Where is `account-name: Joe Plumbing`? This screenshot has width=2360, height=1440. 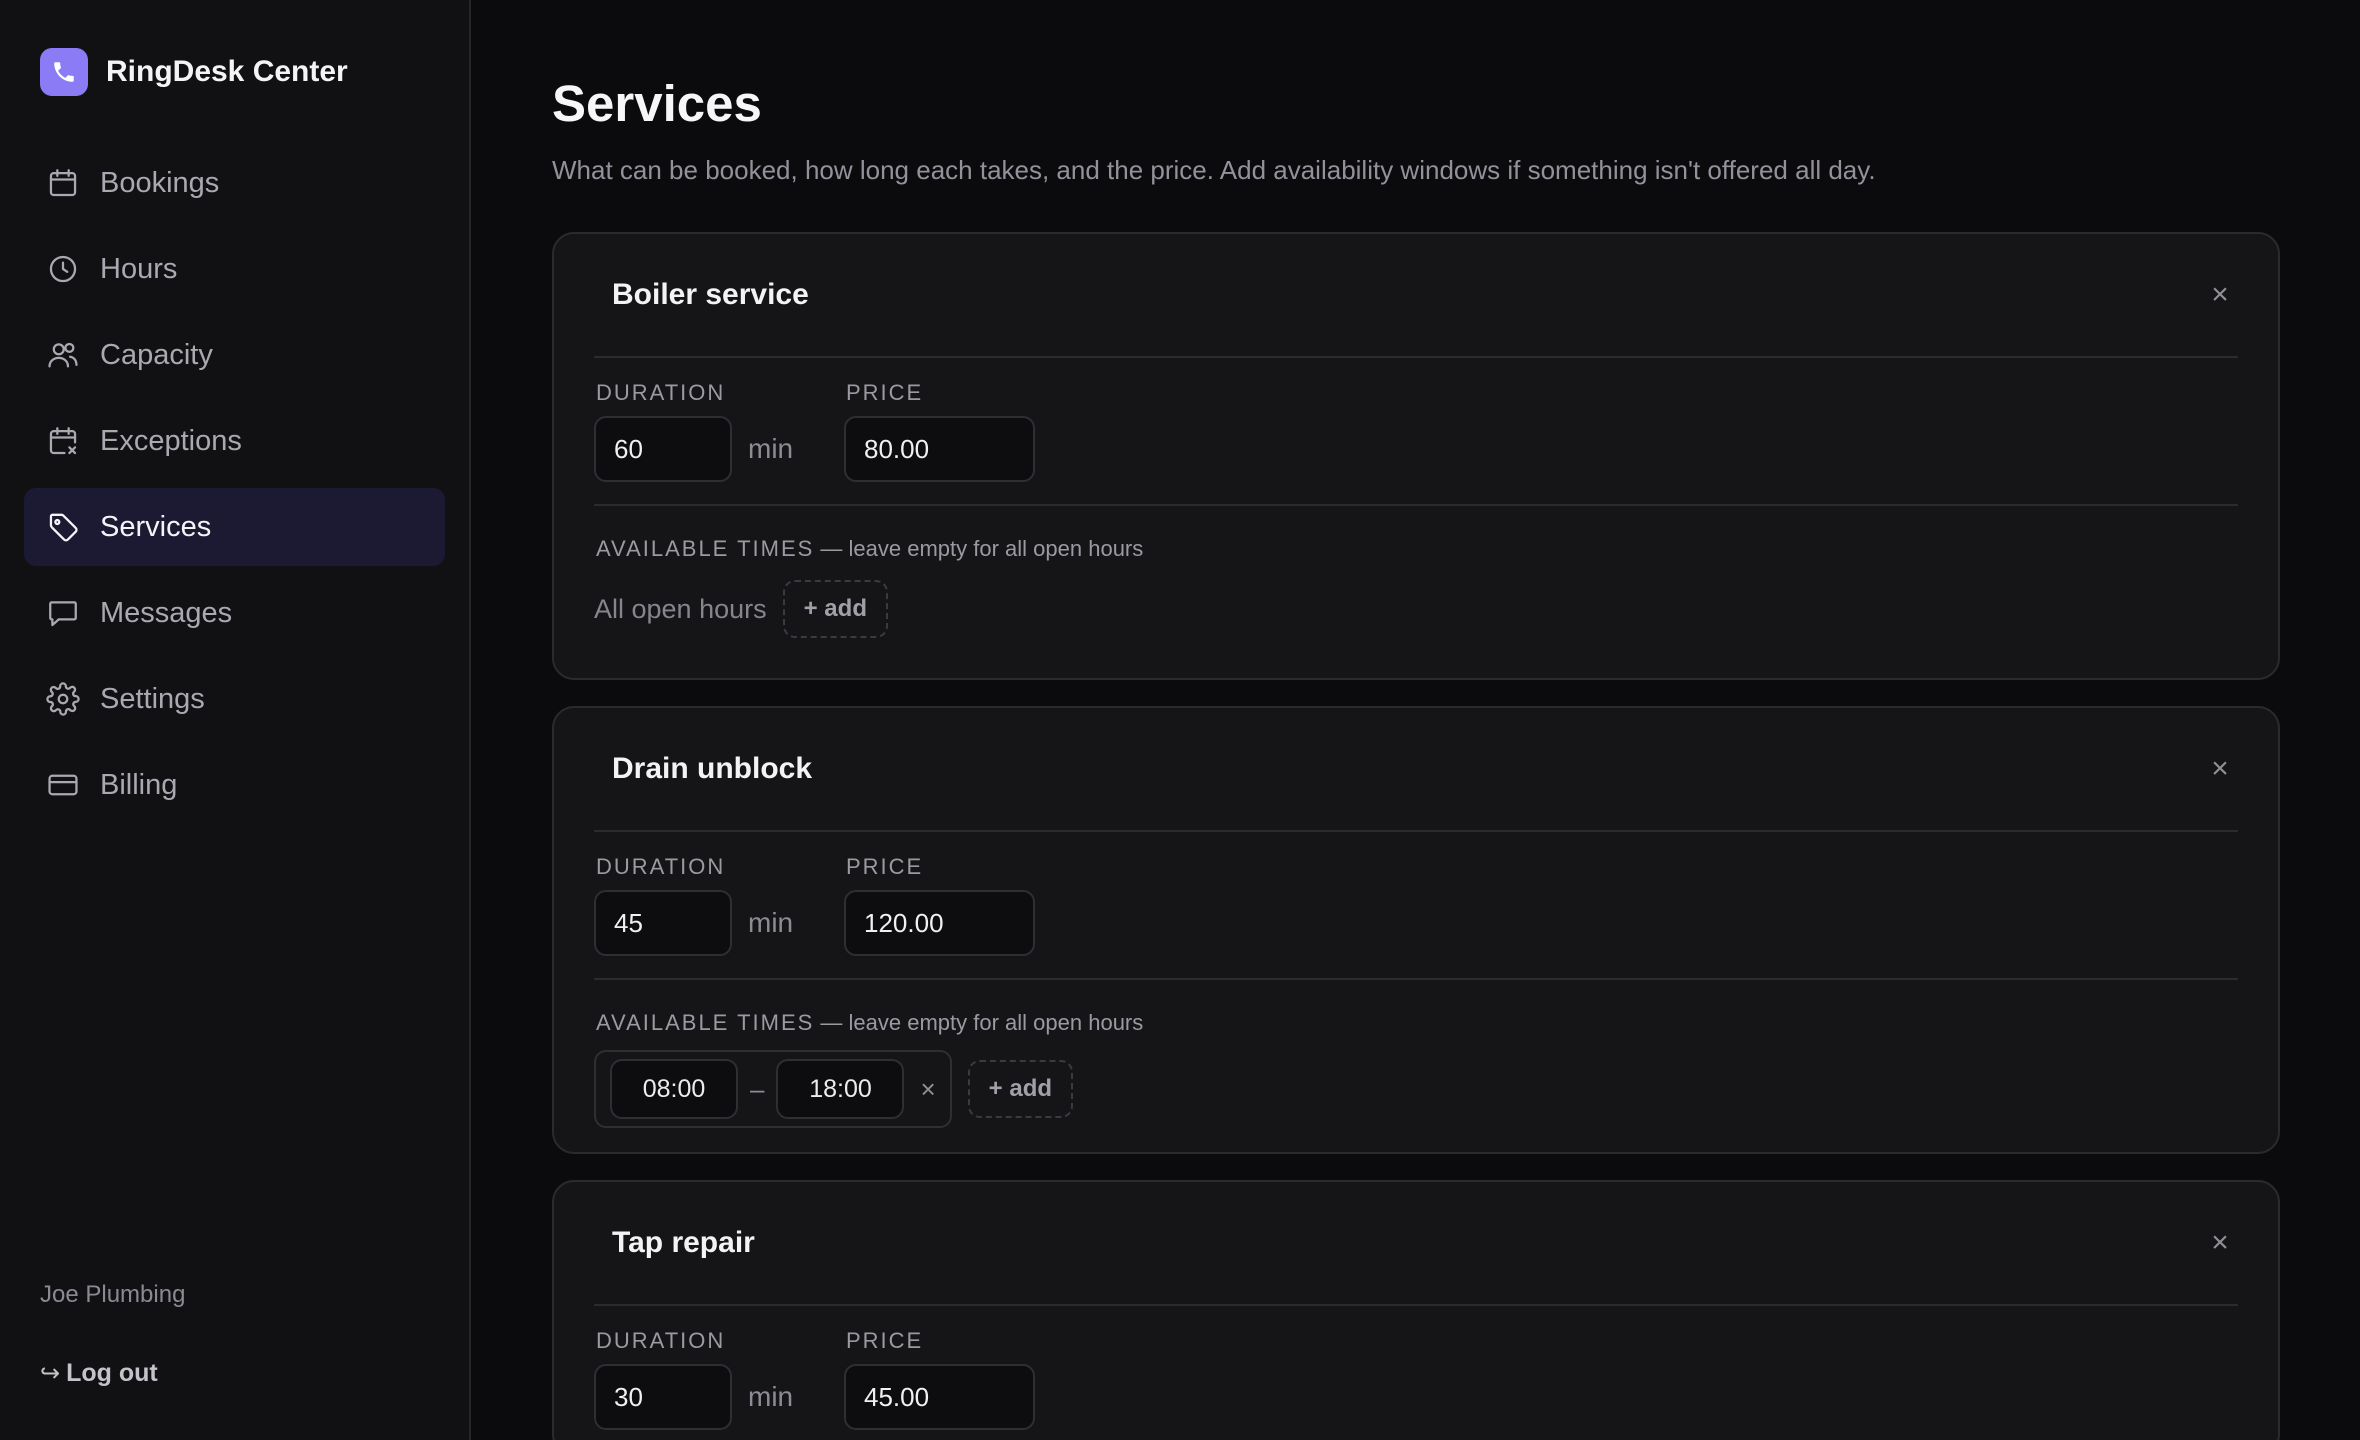 account-name: Joe Plumbing is located at coordinates (113, 1294).